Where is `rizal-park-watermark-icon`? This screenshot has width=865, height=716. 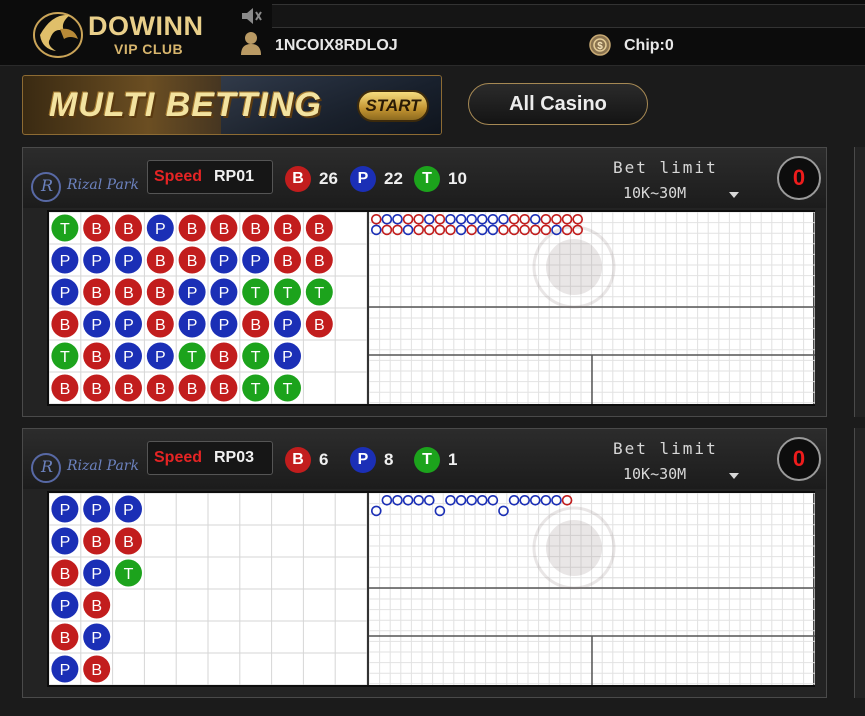
rizal-park-watermark-icon is located at coordinates (574, 548).